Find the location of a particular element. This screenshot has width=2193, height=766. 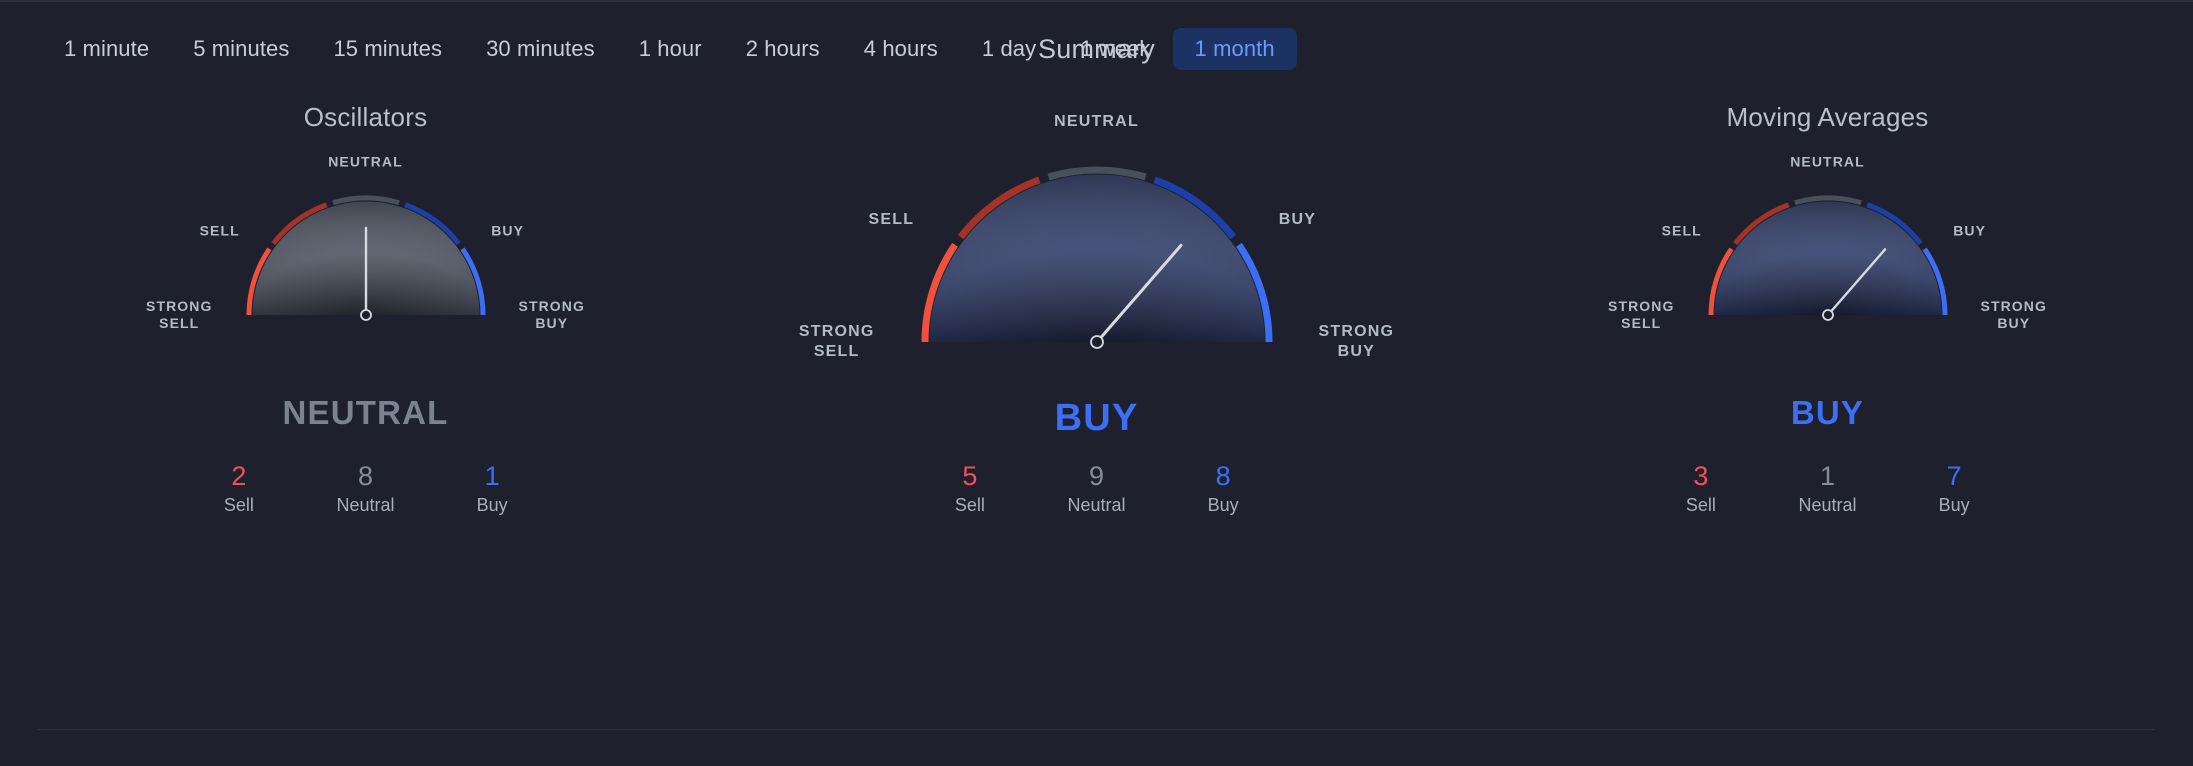

timeframe-tab-1-minute: 1 minute is located at coordinates (106, 49).